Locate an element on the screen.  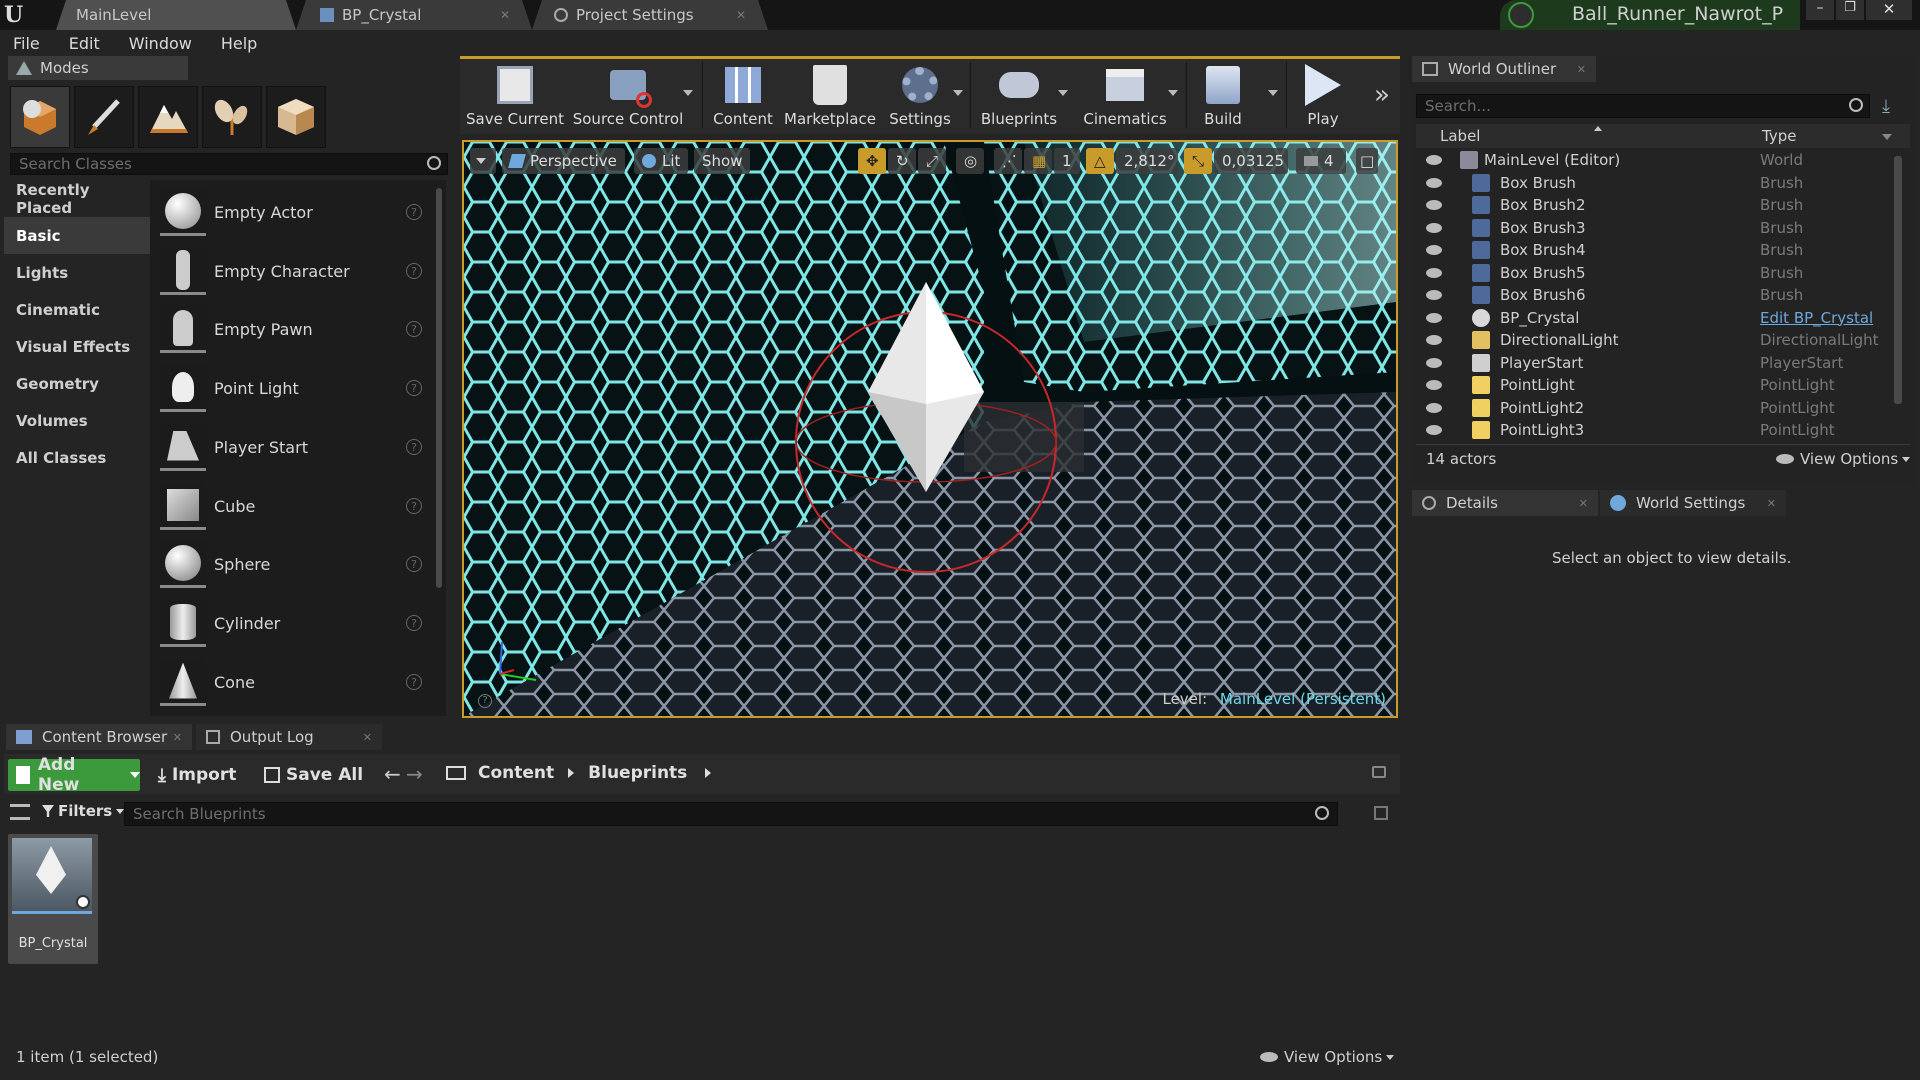
outliner-row: Box Brush4 Brush is located at coordinates (1656, 250).